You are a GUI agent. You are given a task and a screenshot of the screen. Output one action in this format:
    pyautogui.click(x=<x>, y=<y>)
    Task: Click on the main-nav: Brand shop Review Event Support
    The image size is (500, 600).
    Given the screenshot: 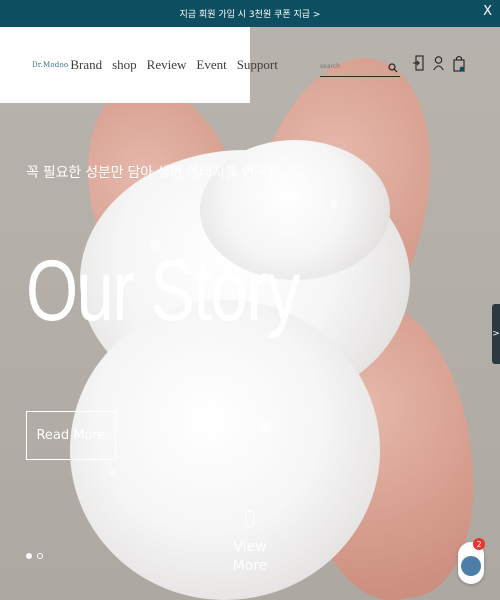 What is the action you would take?
    pyautogui.click(x=174, y=65)
    